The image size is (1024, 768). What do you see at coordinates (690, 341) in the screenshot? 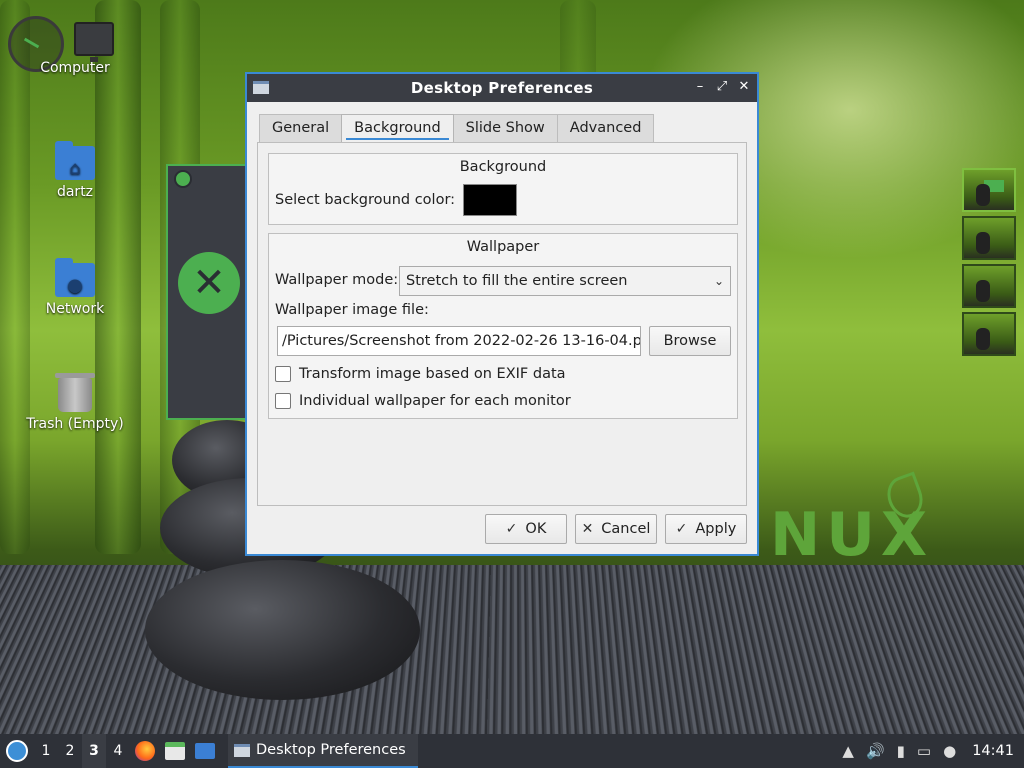
I see `browse-button: Browse` at bounding box center [690, 341].